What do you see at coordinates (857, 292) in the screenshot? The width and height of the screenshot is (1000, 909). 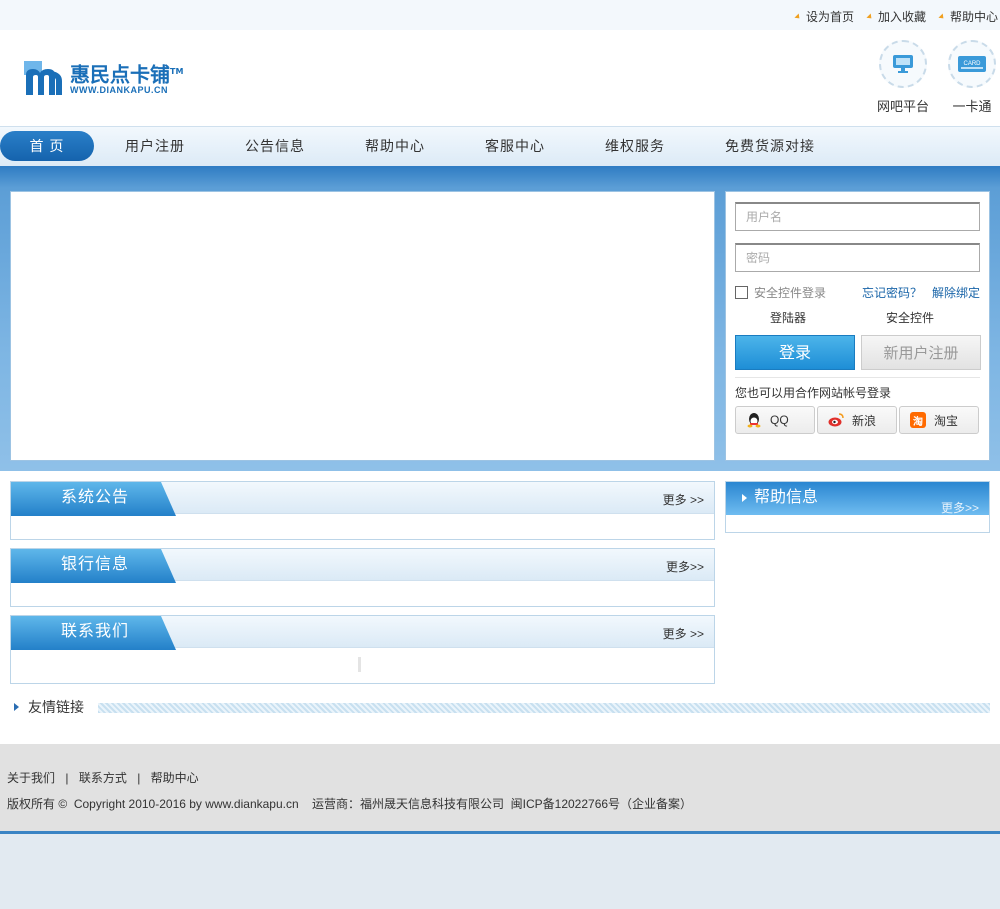 I see `login-options: 安全控件登录 忘记密码？ 解除绑定` at bounding box center [857, 292].